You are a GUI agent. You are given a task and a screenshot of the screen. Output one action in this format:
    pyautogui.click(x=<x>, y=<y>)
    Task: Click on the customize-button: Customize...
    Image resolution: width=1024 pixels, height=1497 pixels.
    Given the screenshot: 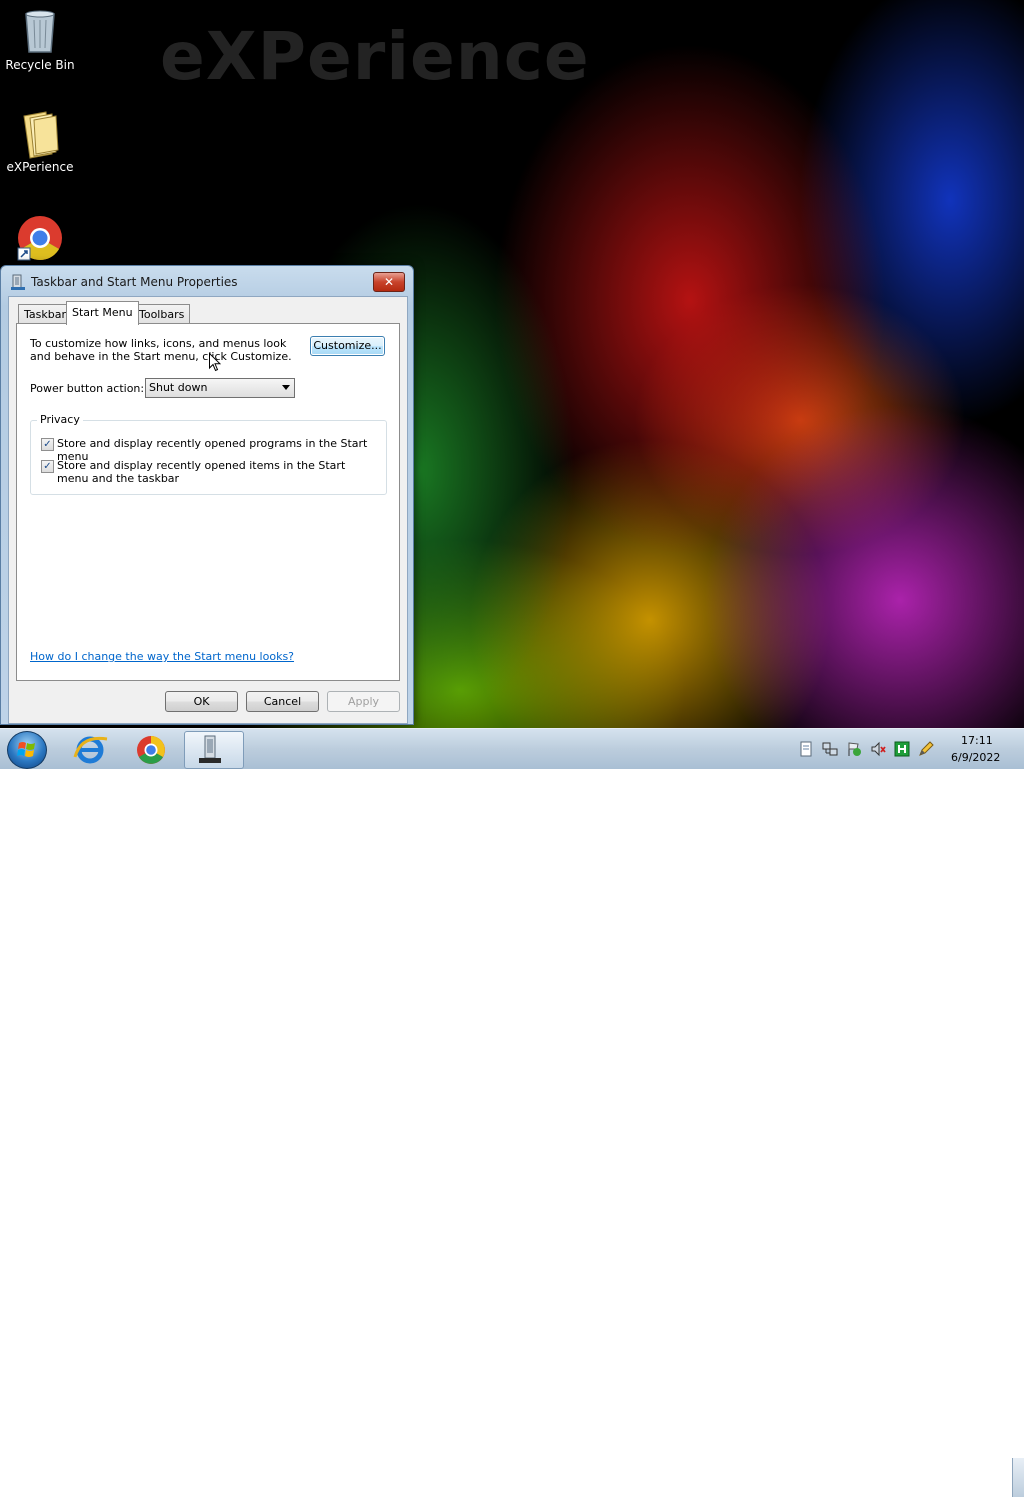 What is the action you would take?
    pyautogui.click(x=347, y=346)
    